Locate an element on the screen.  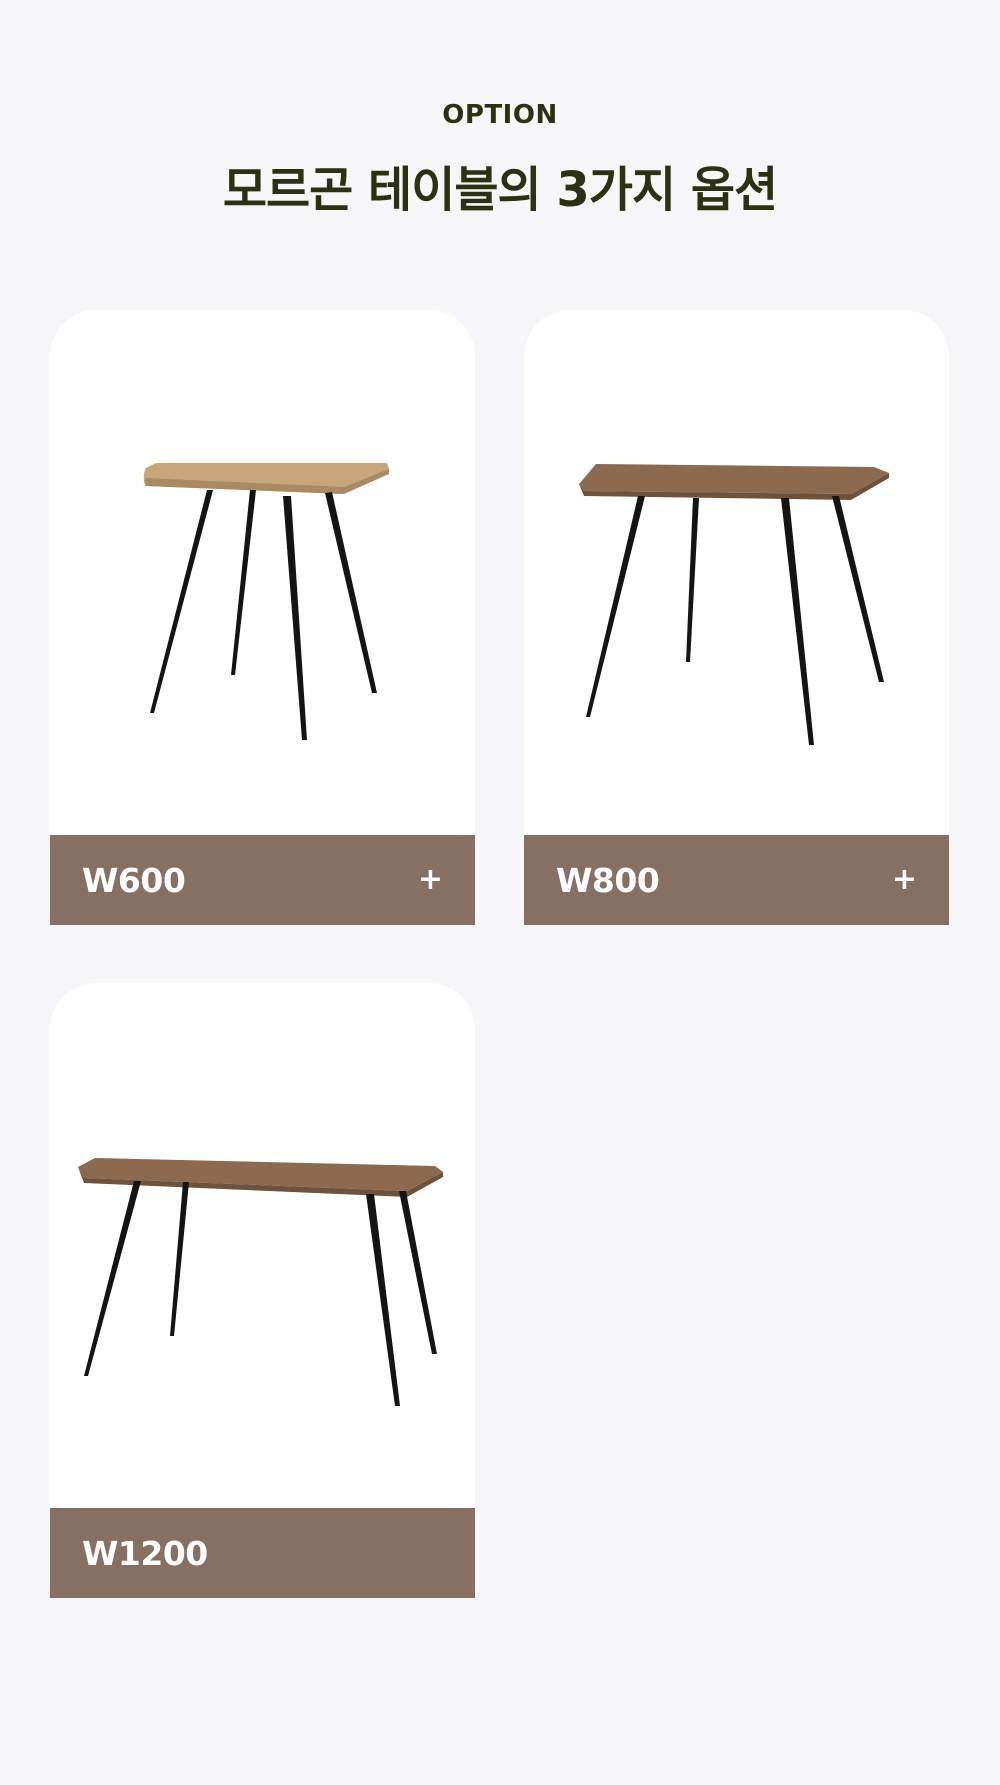
option-label: W1200 is located at coordinates (145, 1553).